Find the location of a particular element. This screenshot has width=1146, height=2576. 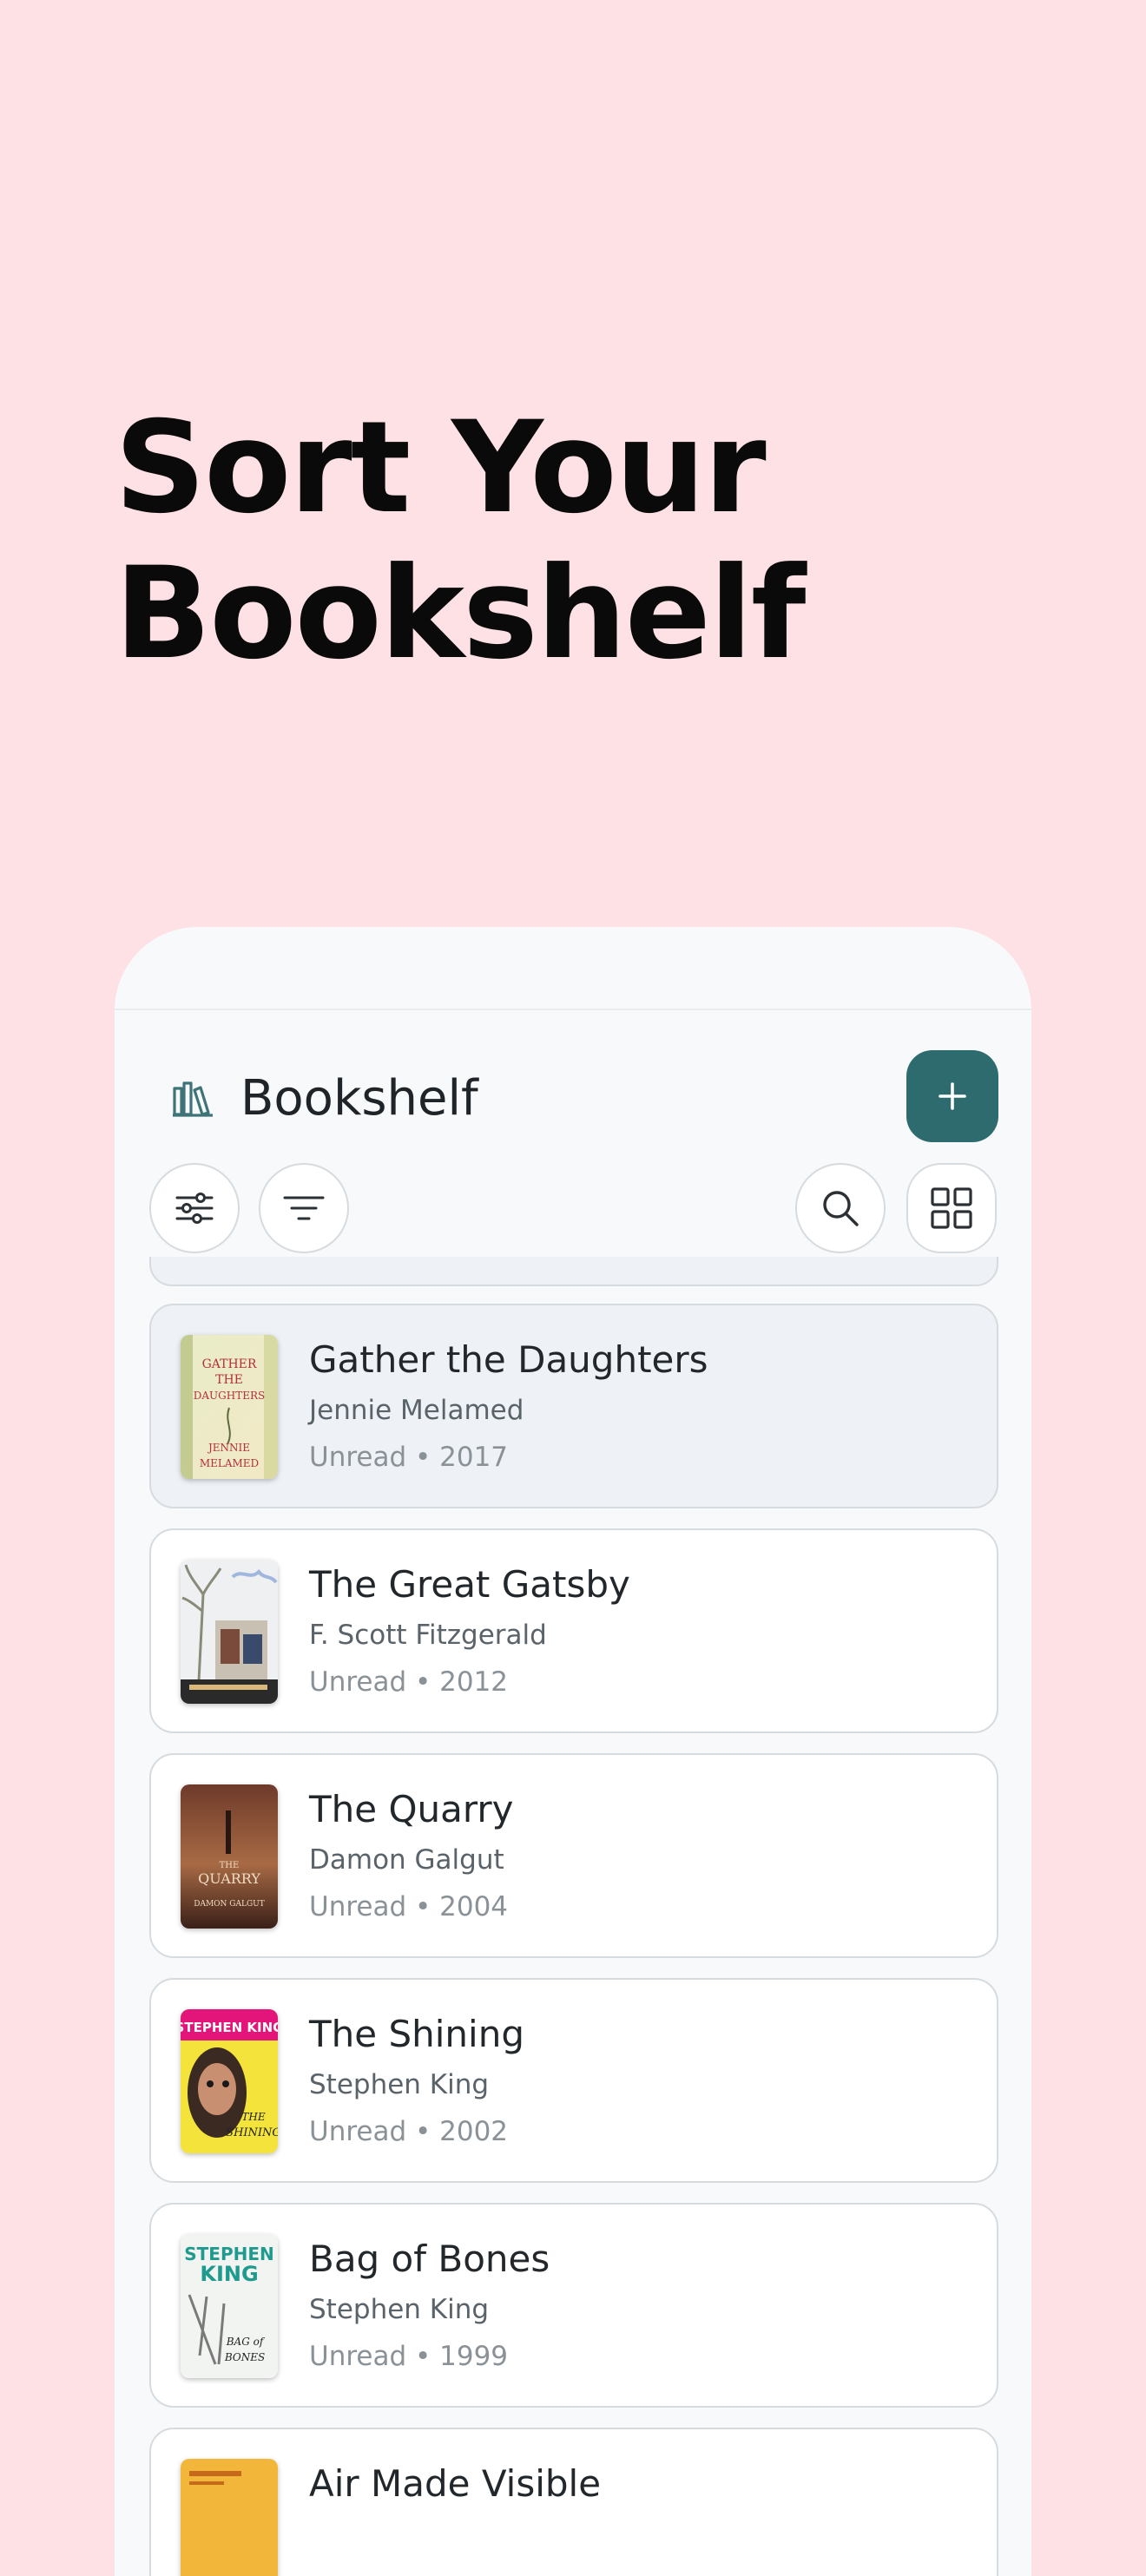

list-item is located at coordinates (574, 1271).